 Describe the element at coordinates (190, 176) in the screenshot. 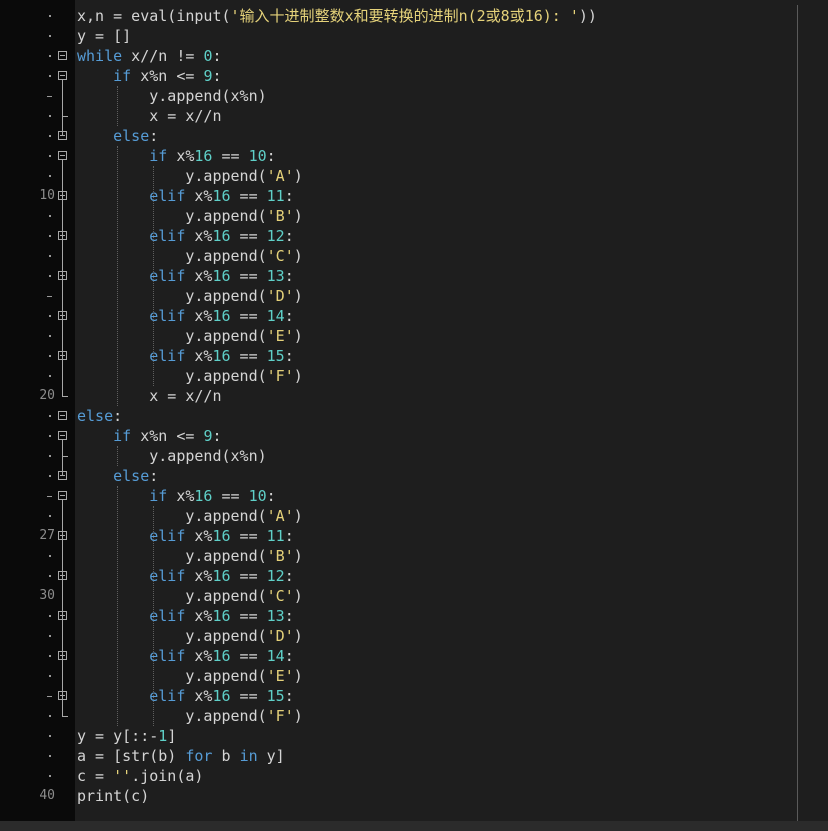

I see `code-line-text: y.append('A')` at that location.